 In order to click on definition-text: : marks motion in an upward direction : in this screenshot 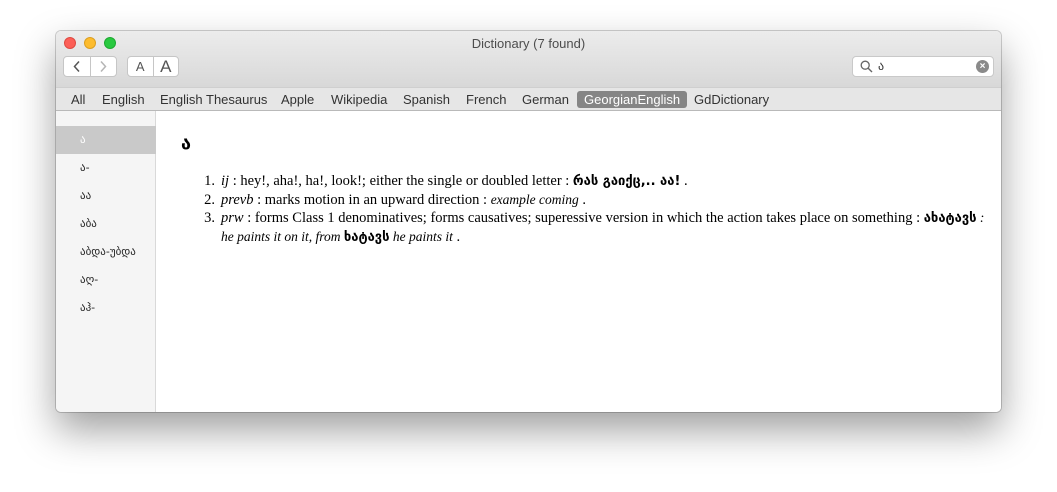, I will do `click(372, 200)`.